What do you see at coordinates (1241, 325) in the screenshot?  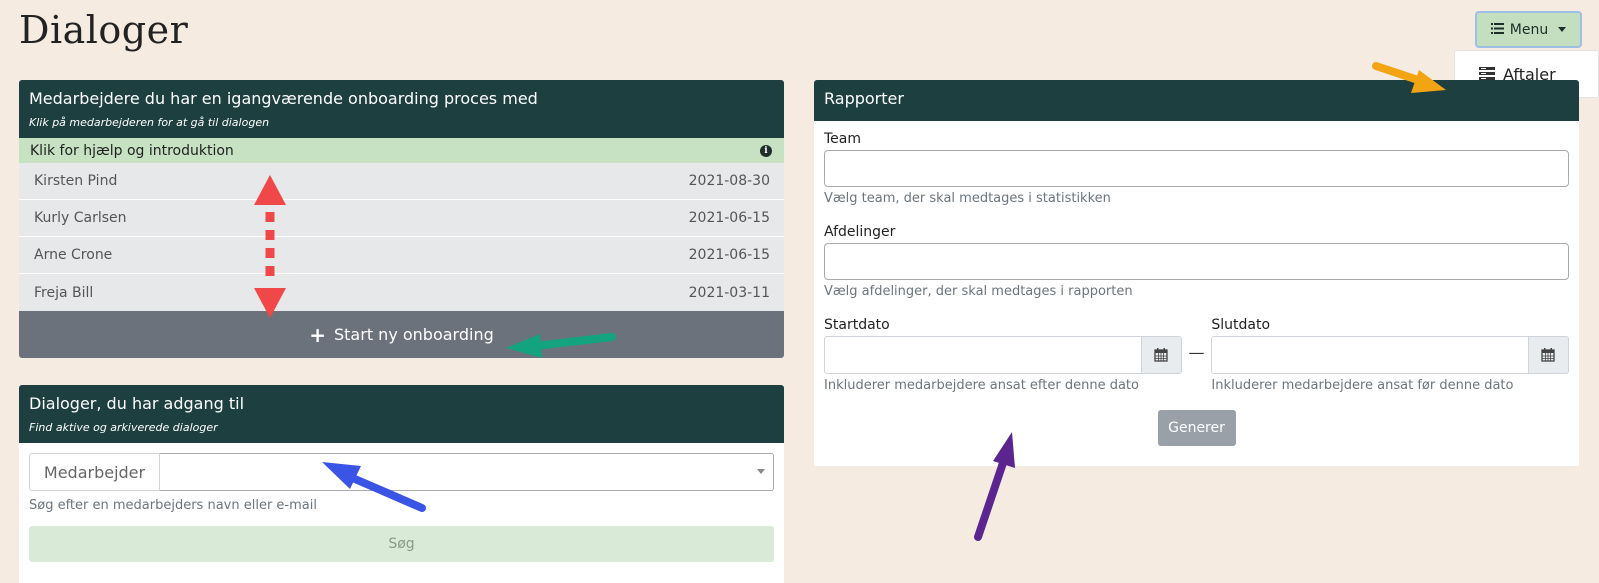 I see `end-date-label: Slutdato` at bounding box center [1241, 325].